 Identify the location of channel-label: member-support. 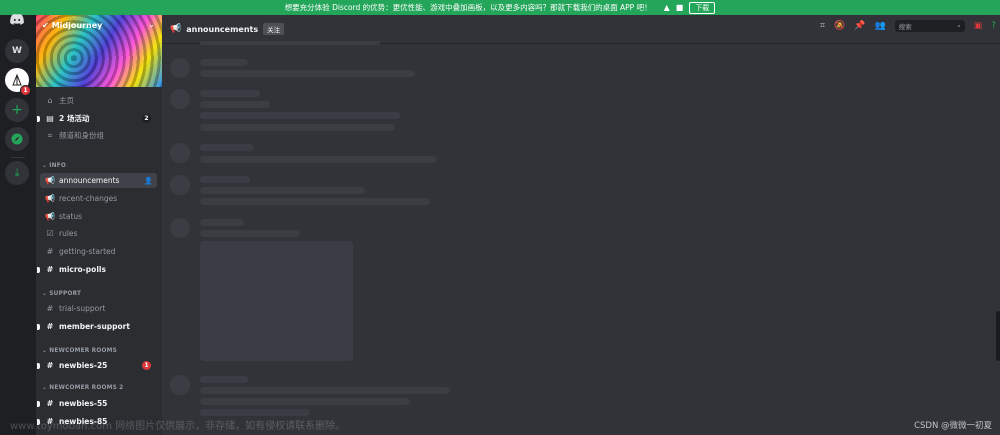
(94, 326).